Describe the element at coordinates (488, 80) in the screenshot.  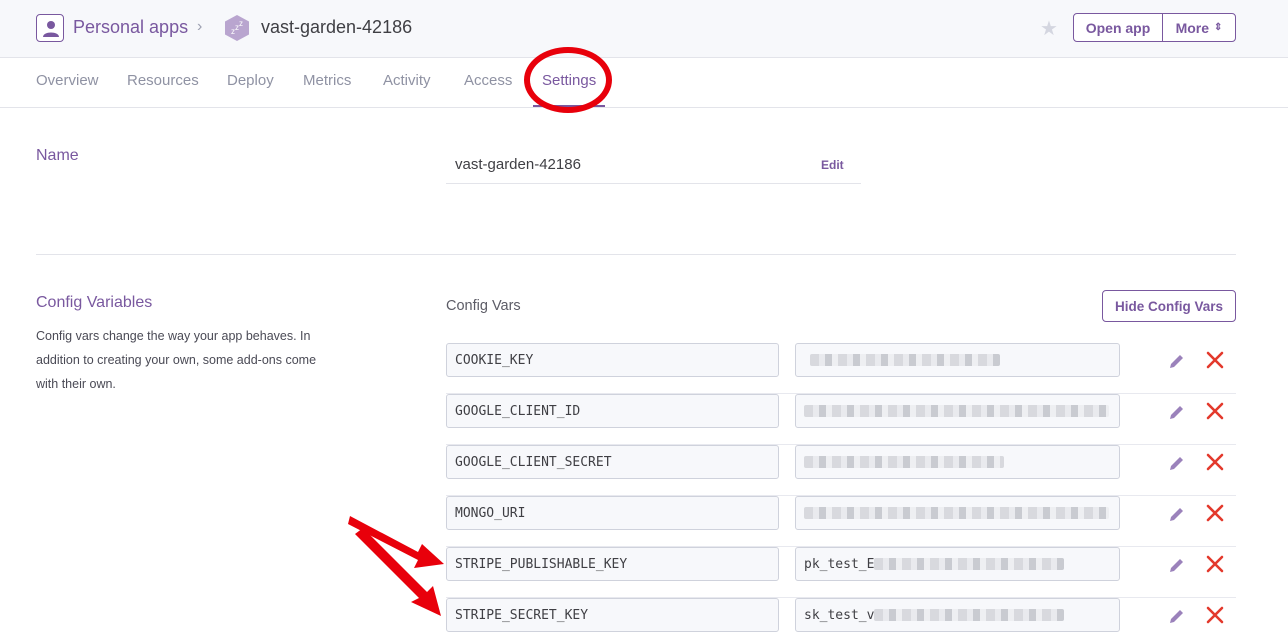
I see `tab-access: Access` at that location.